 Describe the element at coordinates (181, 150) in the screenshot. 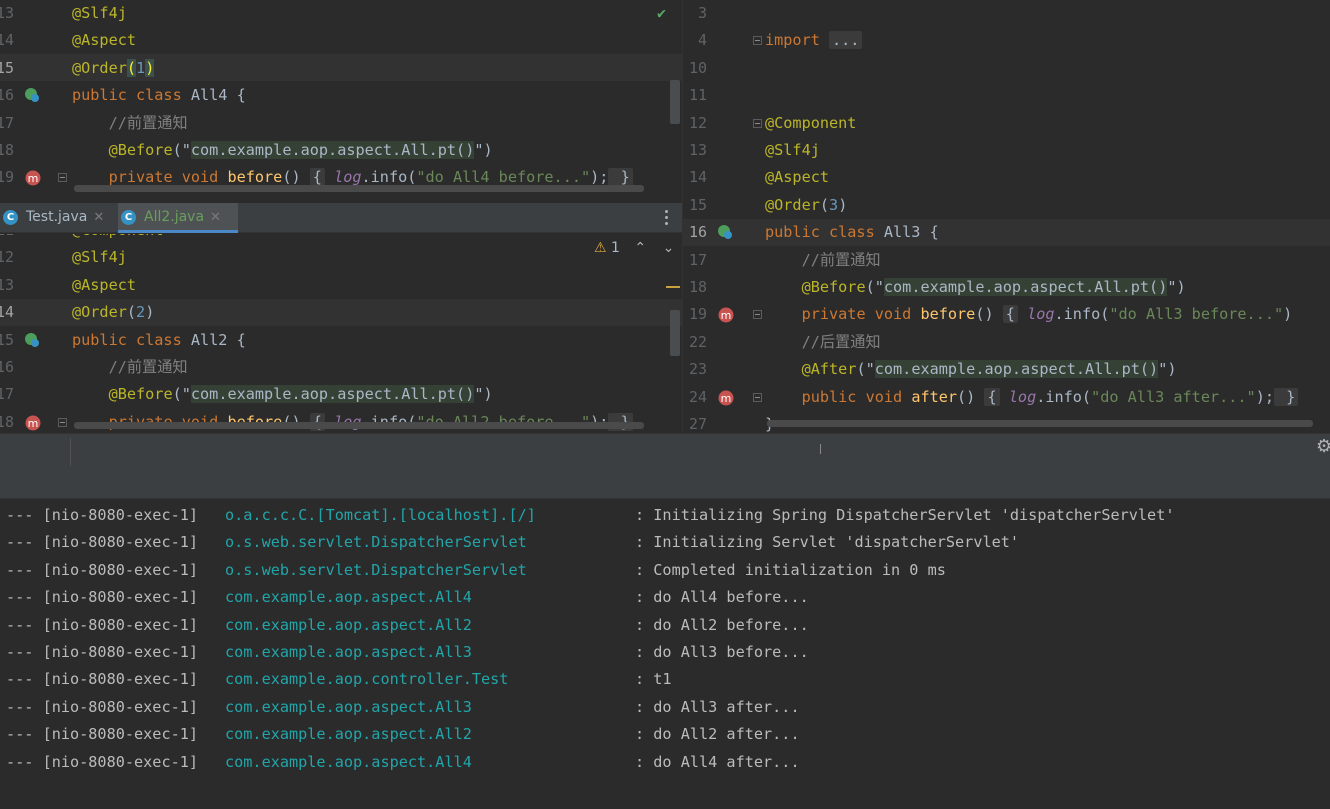

I see `code-token: ("` at that location.